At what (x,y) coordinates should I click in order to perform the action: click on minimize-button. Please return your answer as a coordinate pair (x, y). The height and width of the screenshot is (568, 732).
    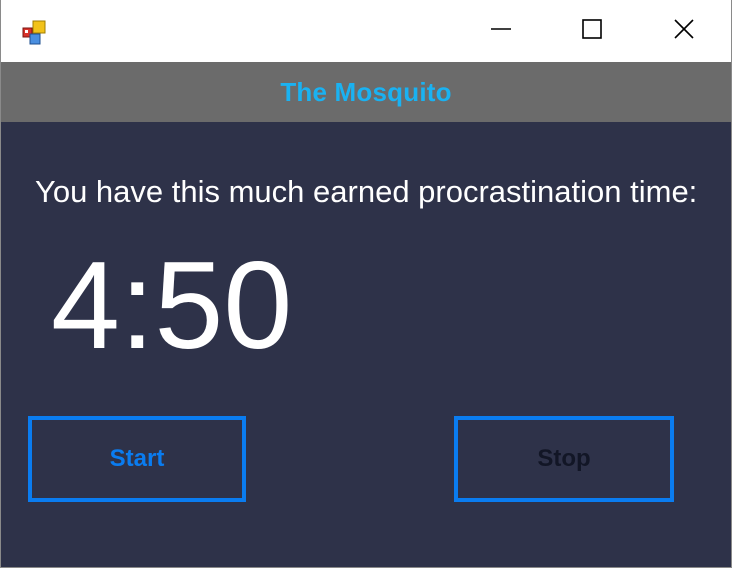
    Looking at the image, I should click on (501, 31).